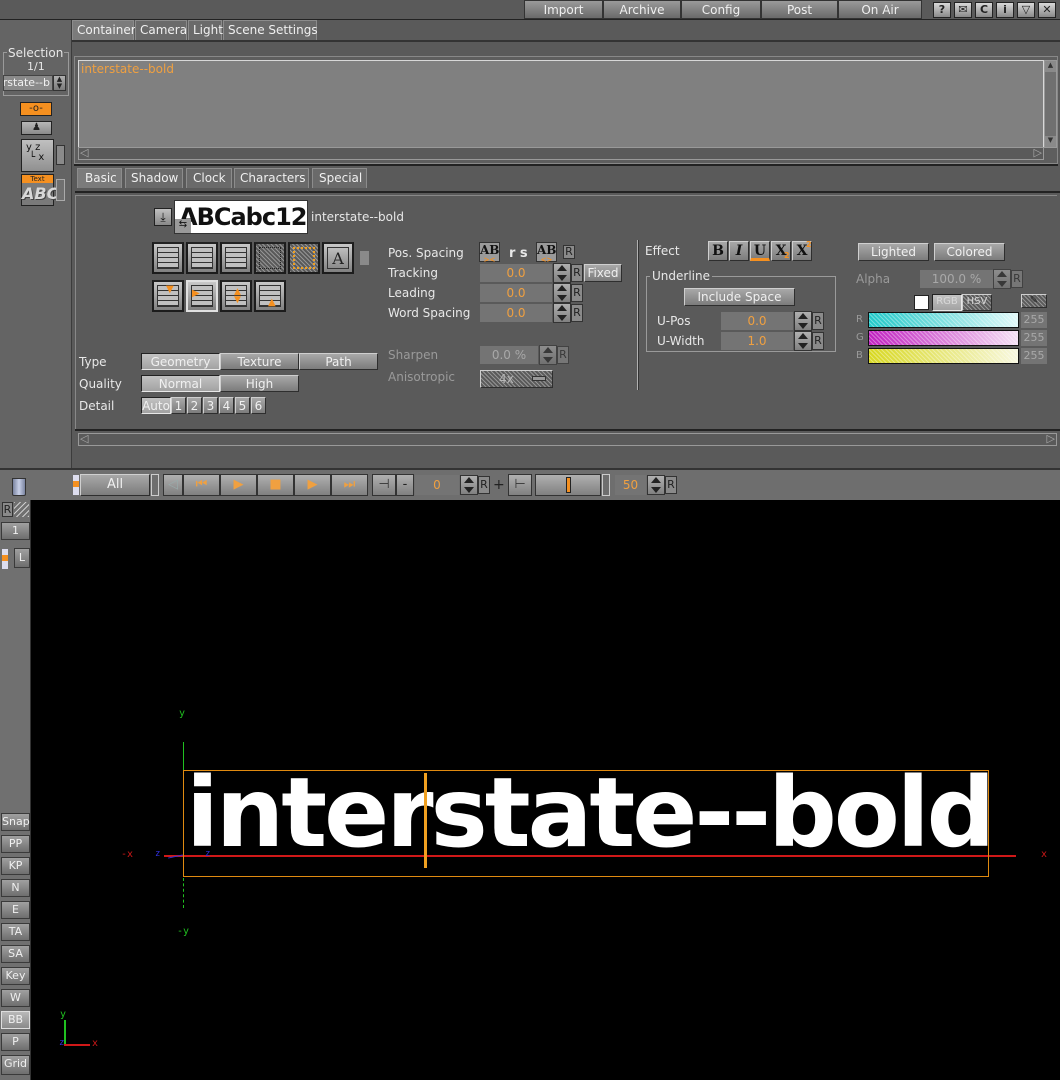 The image size is (1060, 1080). Describe the element at coordinates (630, 485) in the screenshot. I see `end-frame-input: 50` at that location.